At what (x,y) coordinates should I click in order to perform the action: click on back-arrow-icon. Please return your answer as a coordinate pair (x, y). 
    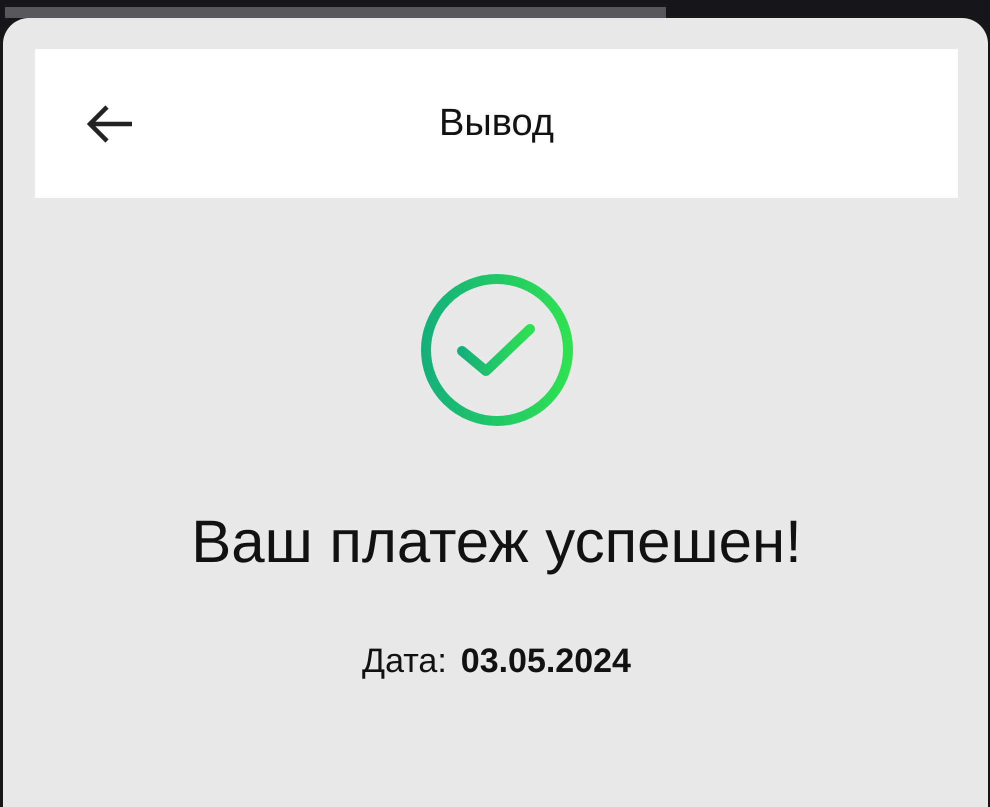
    Looking at the image, I should click on (110, 124).